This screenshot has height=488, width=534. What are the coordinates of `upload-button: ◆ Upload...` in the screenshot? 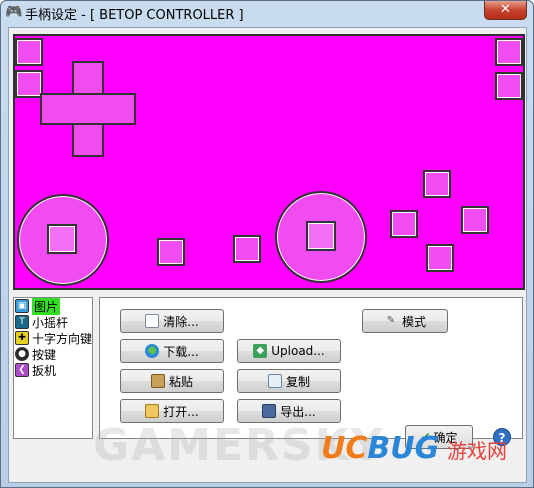 It's located at (289, 351).